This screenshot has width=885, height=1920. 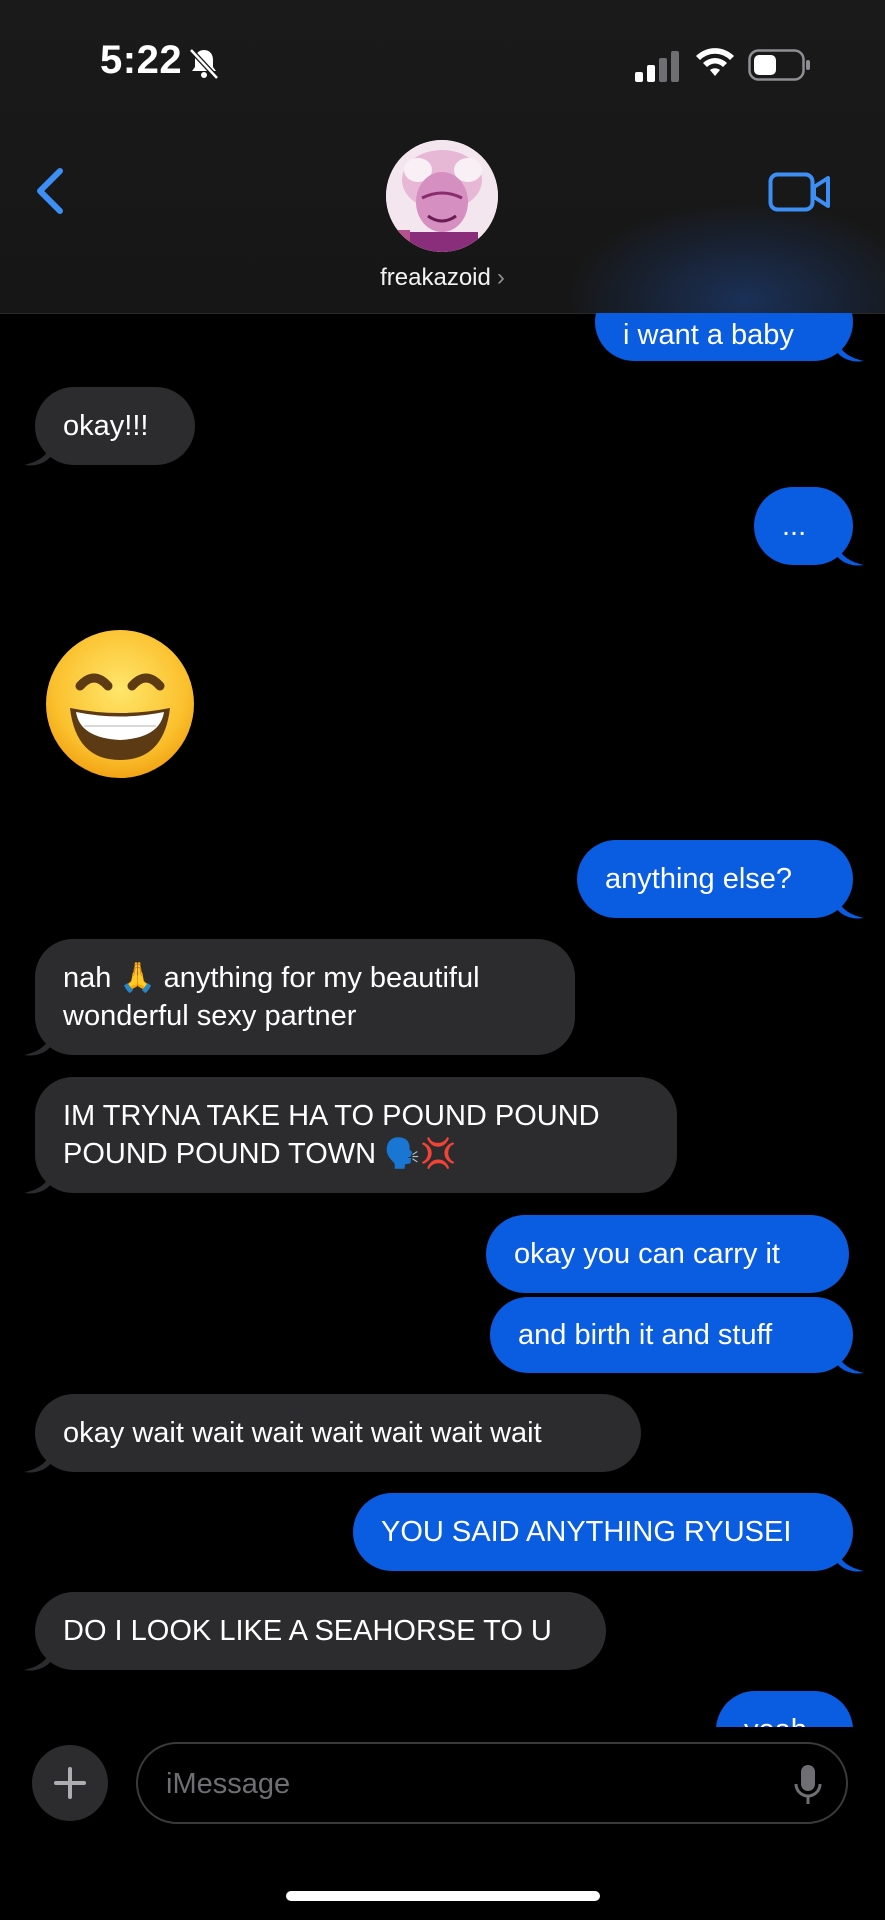 I want to click on message-bubble-incoming: okay!!!, so click(x=115, y=426).